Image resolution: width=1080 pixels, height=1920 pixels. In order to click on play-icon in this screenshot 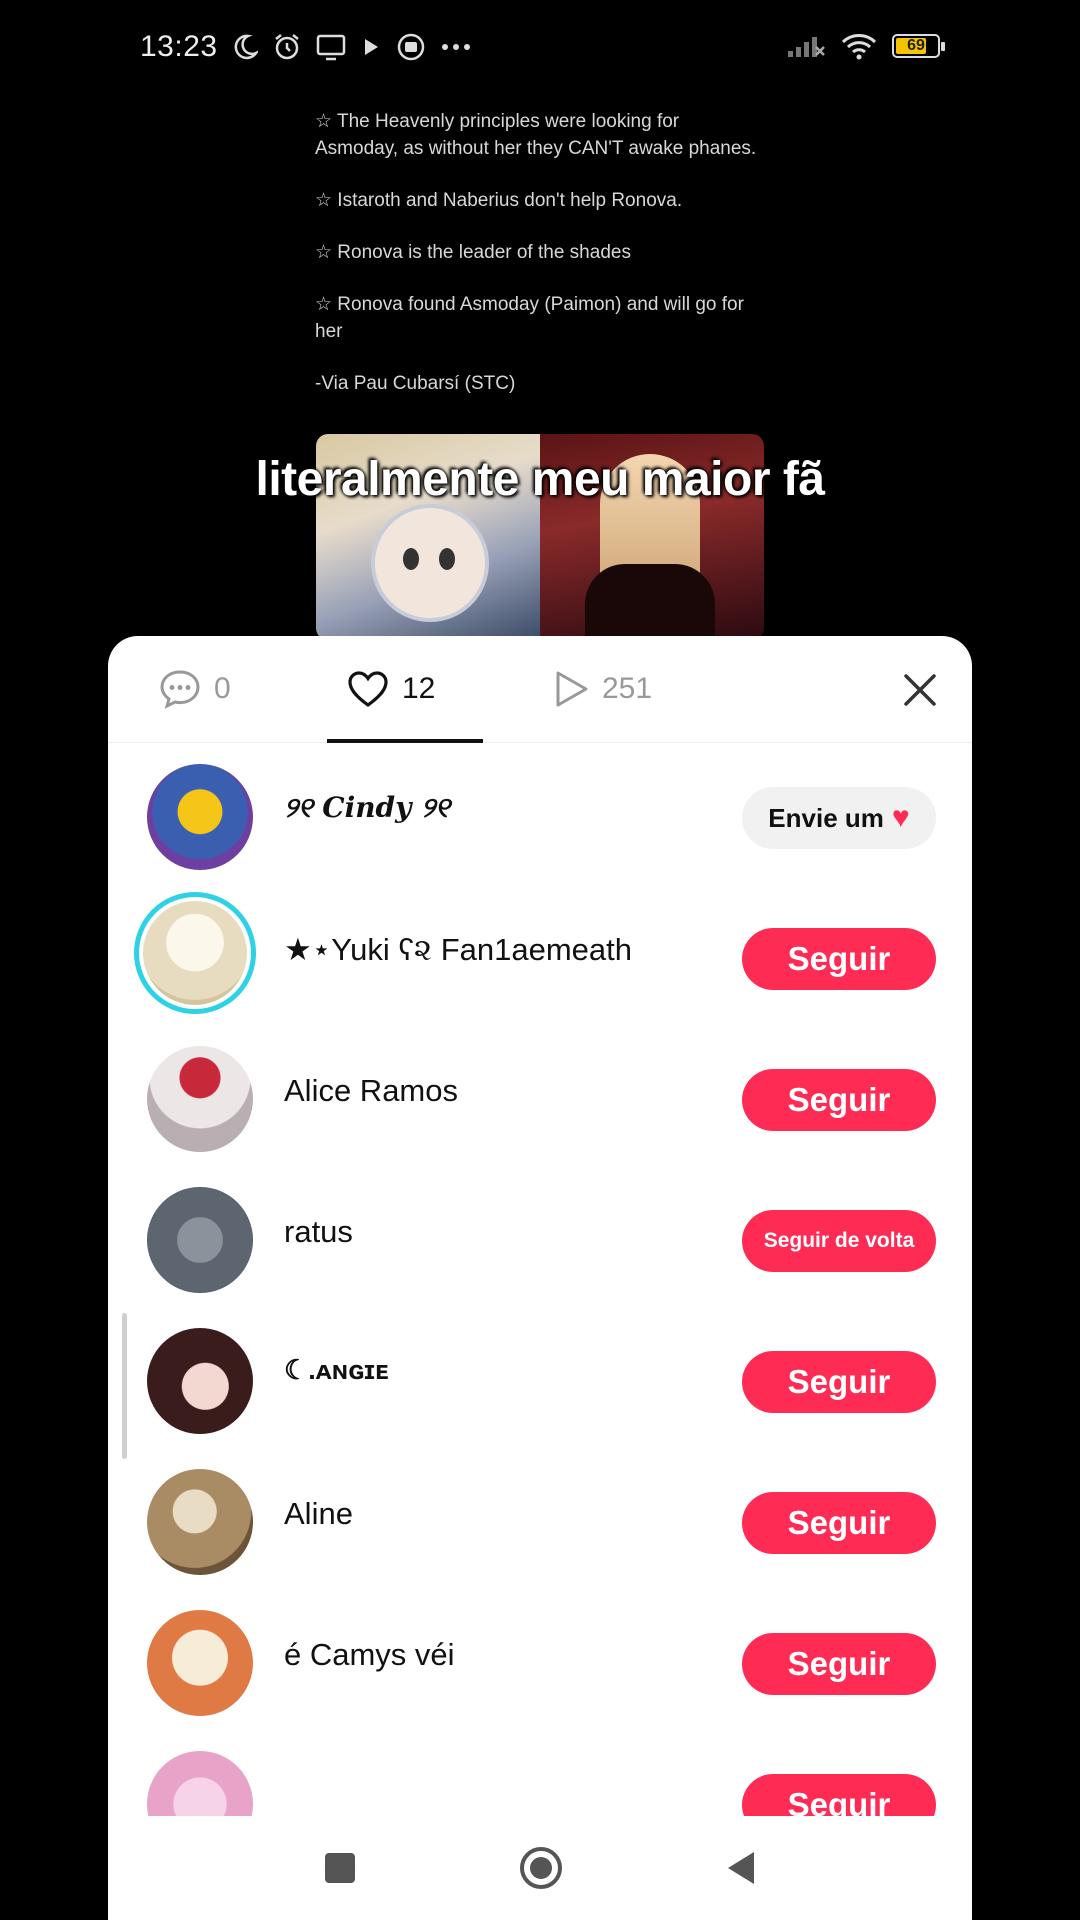, I will do `click(572, 689)`.